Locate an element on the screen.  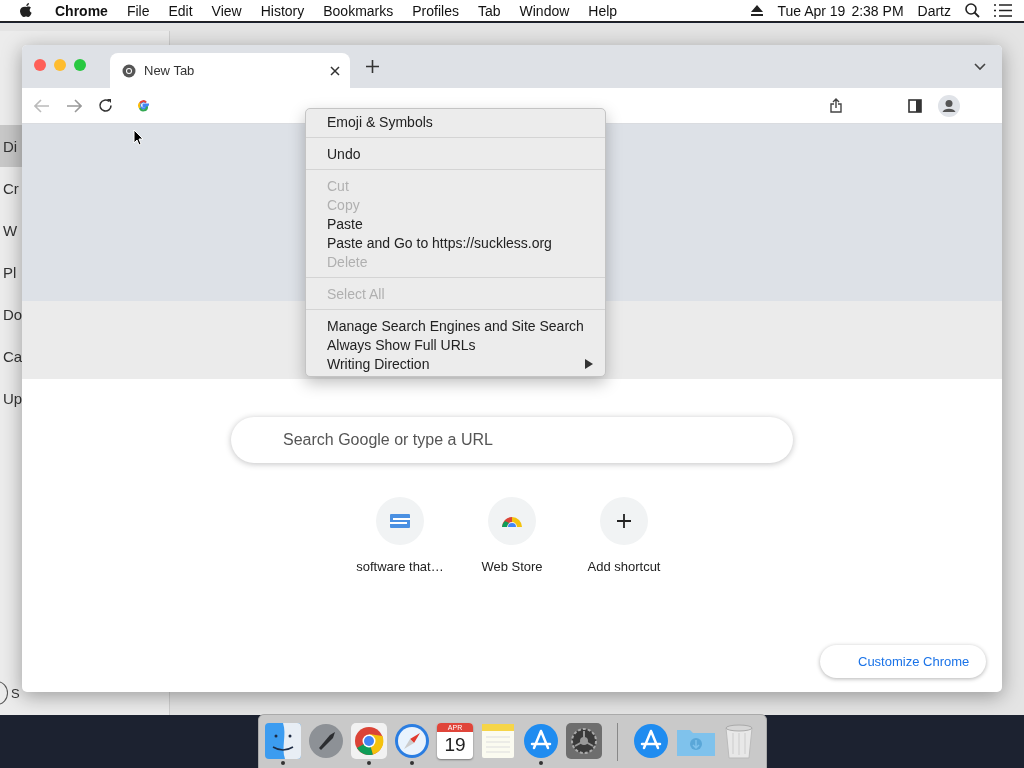
date-text: Tue Apr 19 is located at coordinates (811, 10).